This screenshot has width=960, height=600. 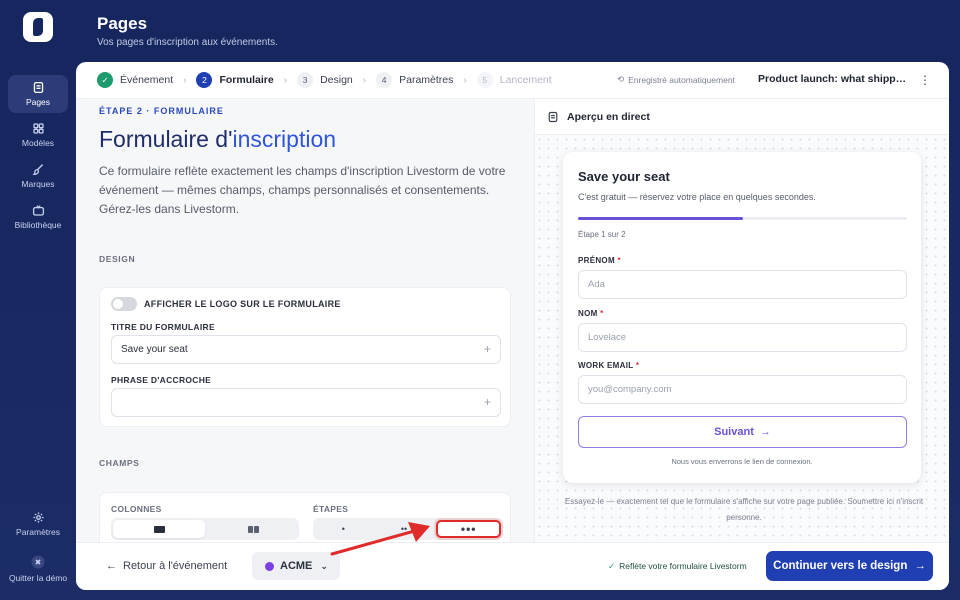 I want to click on step-lancement: 5 Lancement, so click(x=514, y=80).